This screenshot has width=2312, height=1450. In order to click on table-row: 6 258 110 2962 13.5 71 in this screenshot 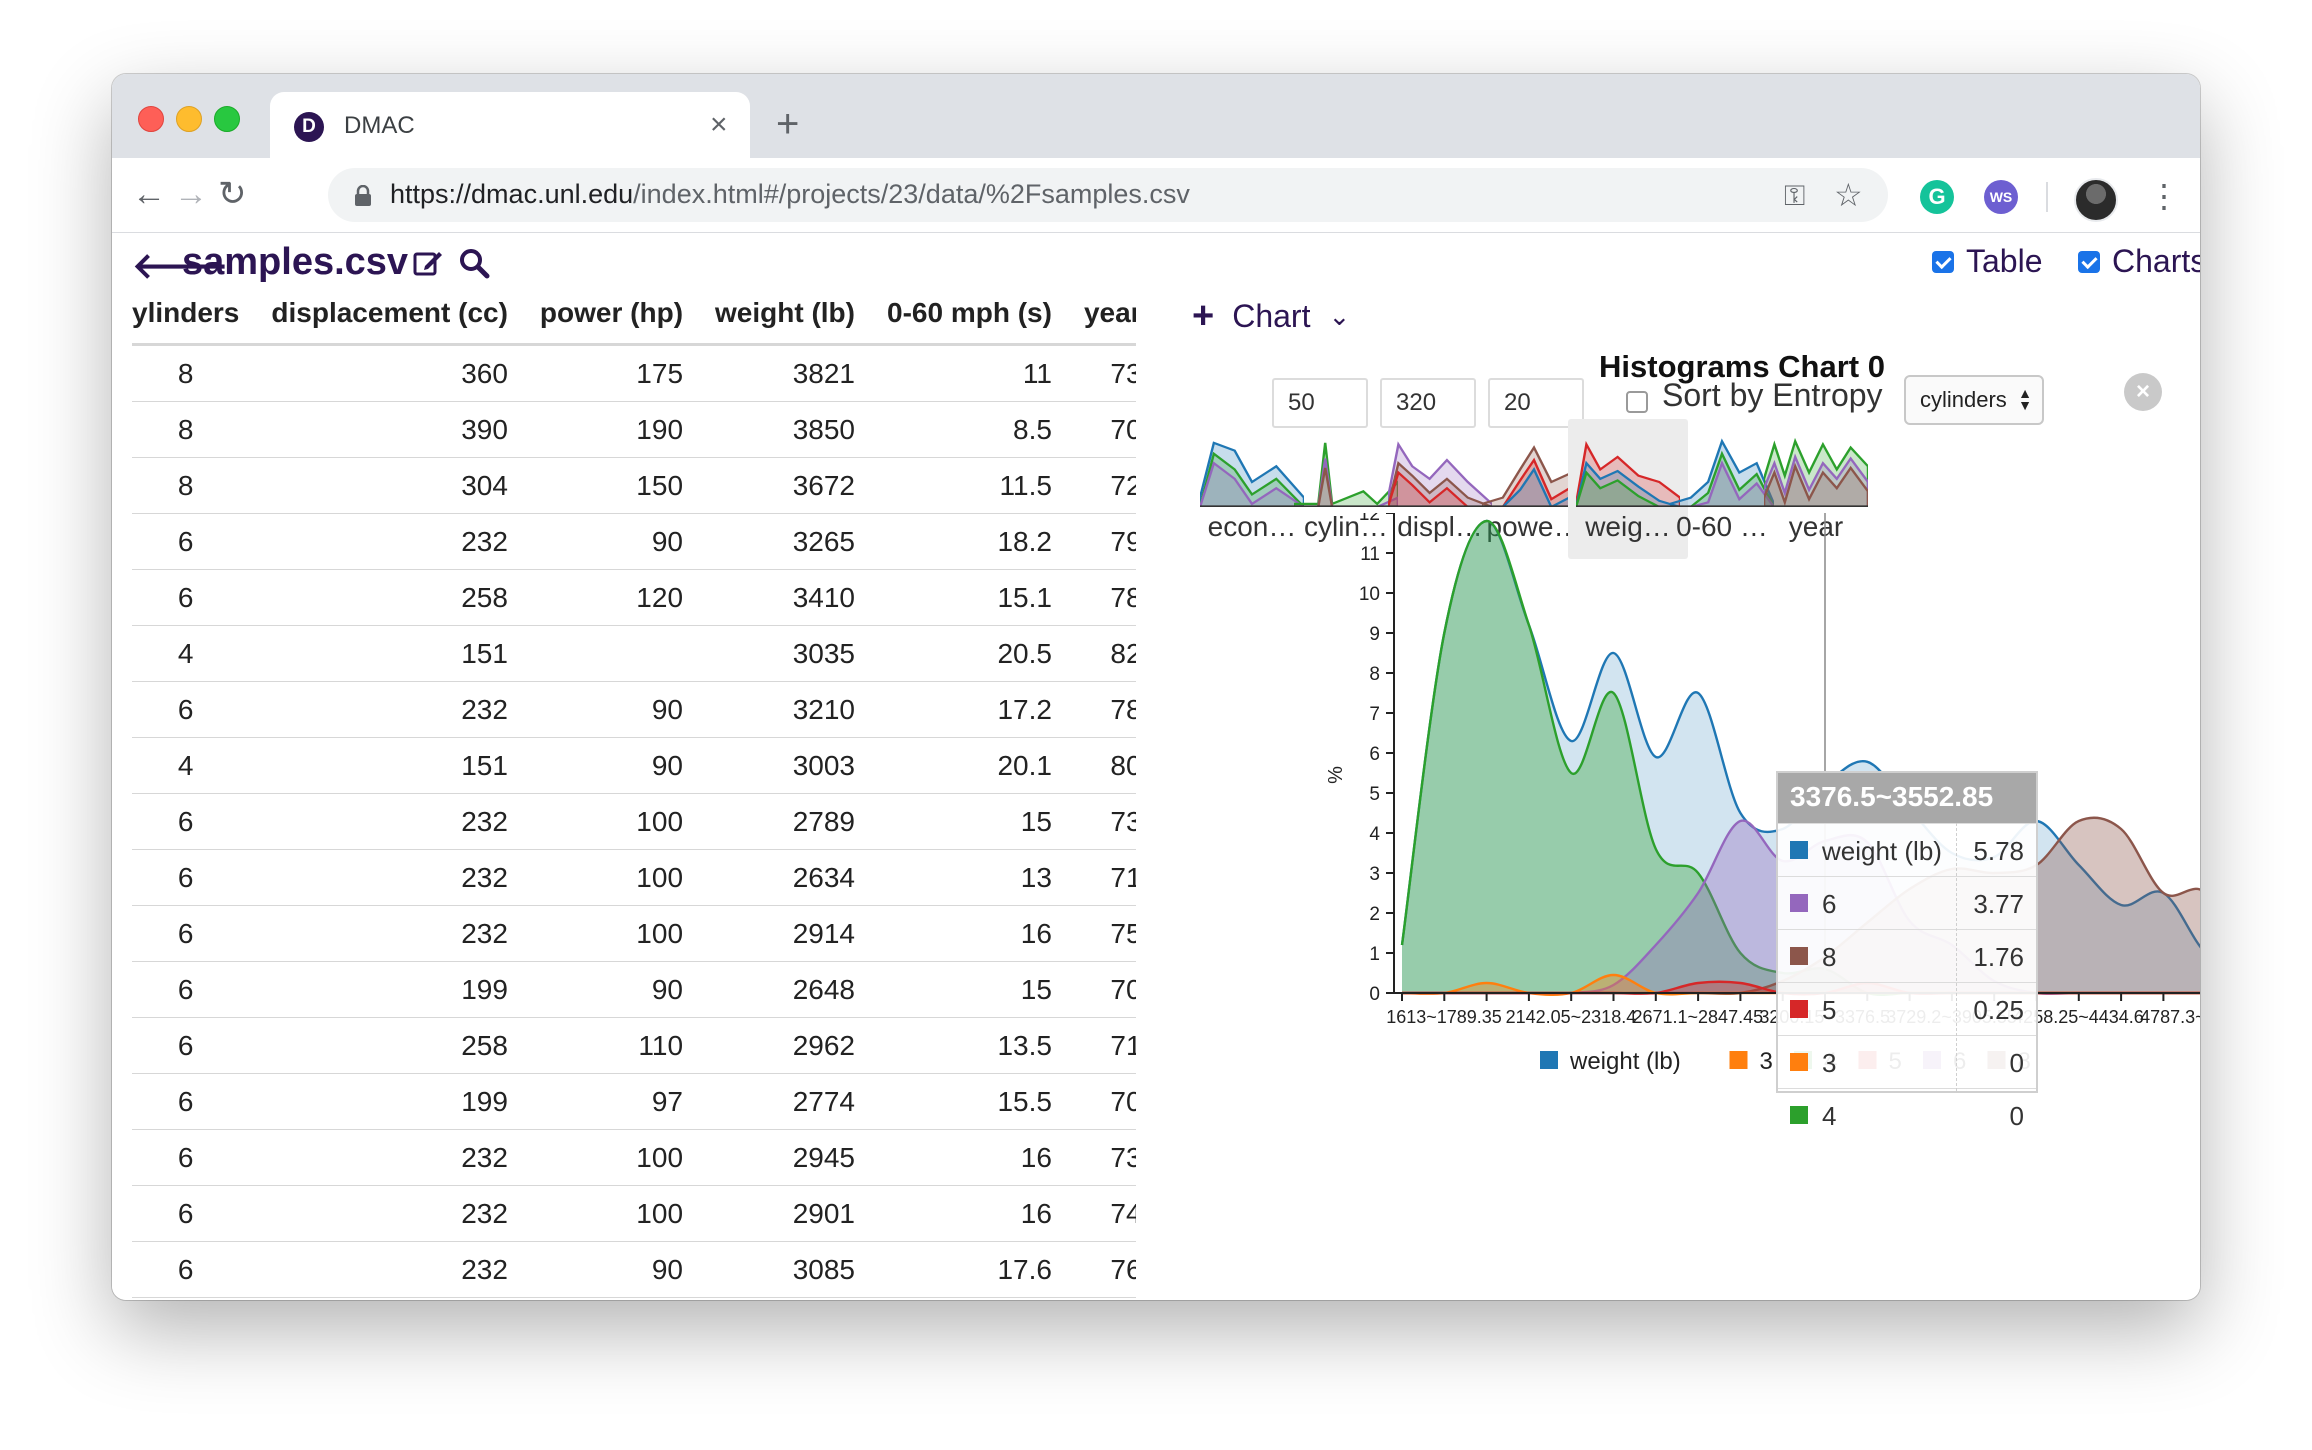, I will do `click(634, 1045)`.